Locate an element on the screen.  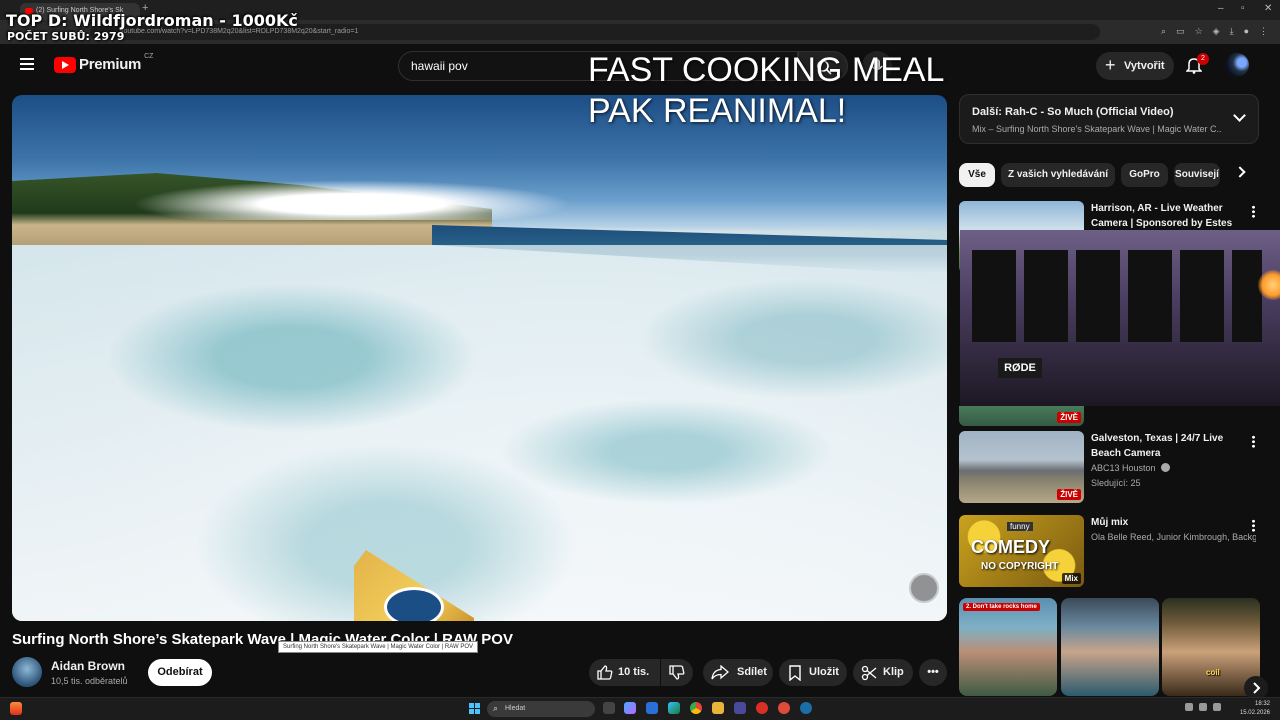
channel-subscriber-count: 10,5 tis. odběratelů is located at coordinates (89, 681).